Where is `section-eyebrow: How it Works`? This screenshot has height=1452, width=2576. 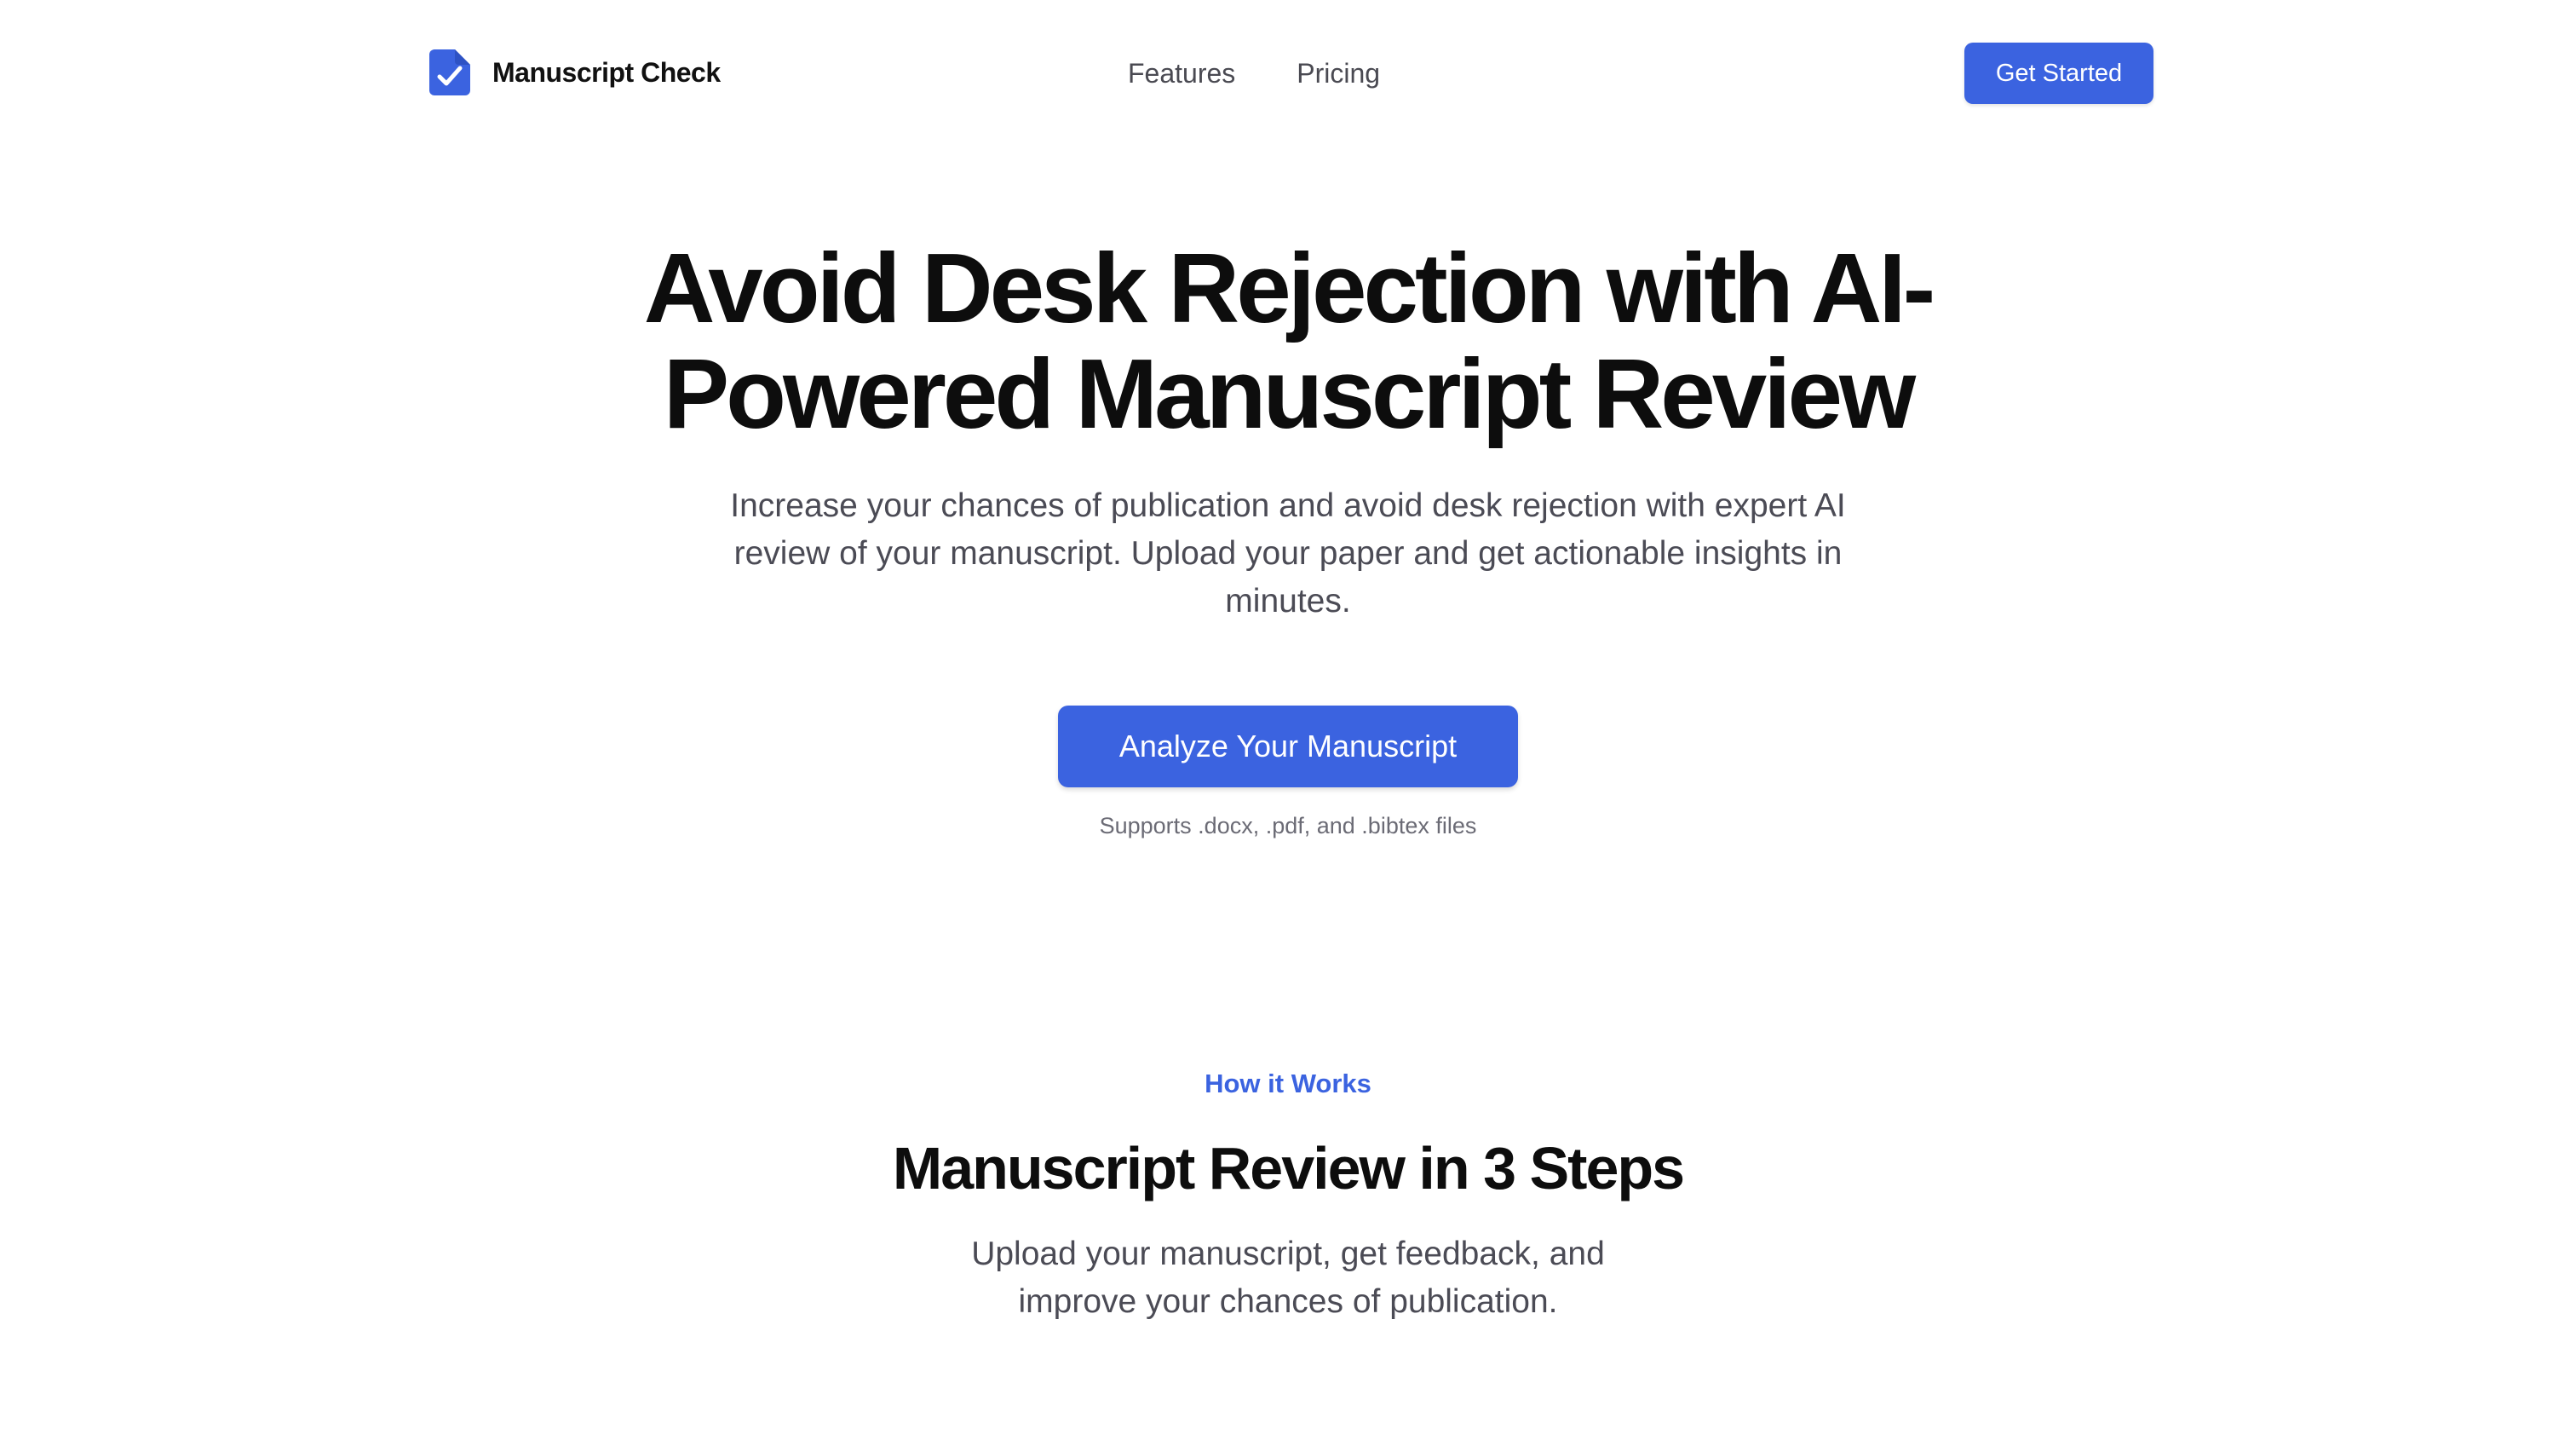 section-eyebrow: How it Works is located at coordinates (1288, 1084).